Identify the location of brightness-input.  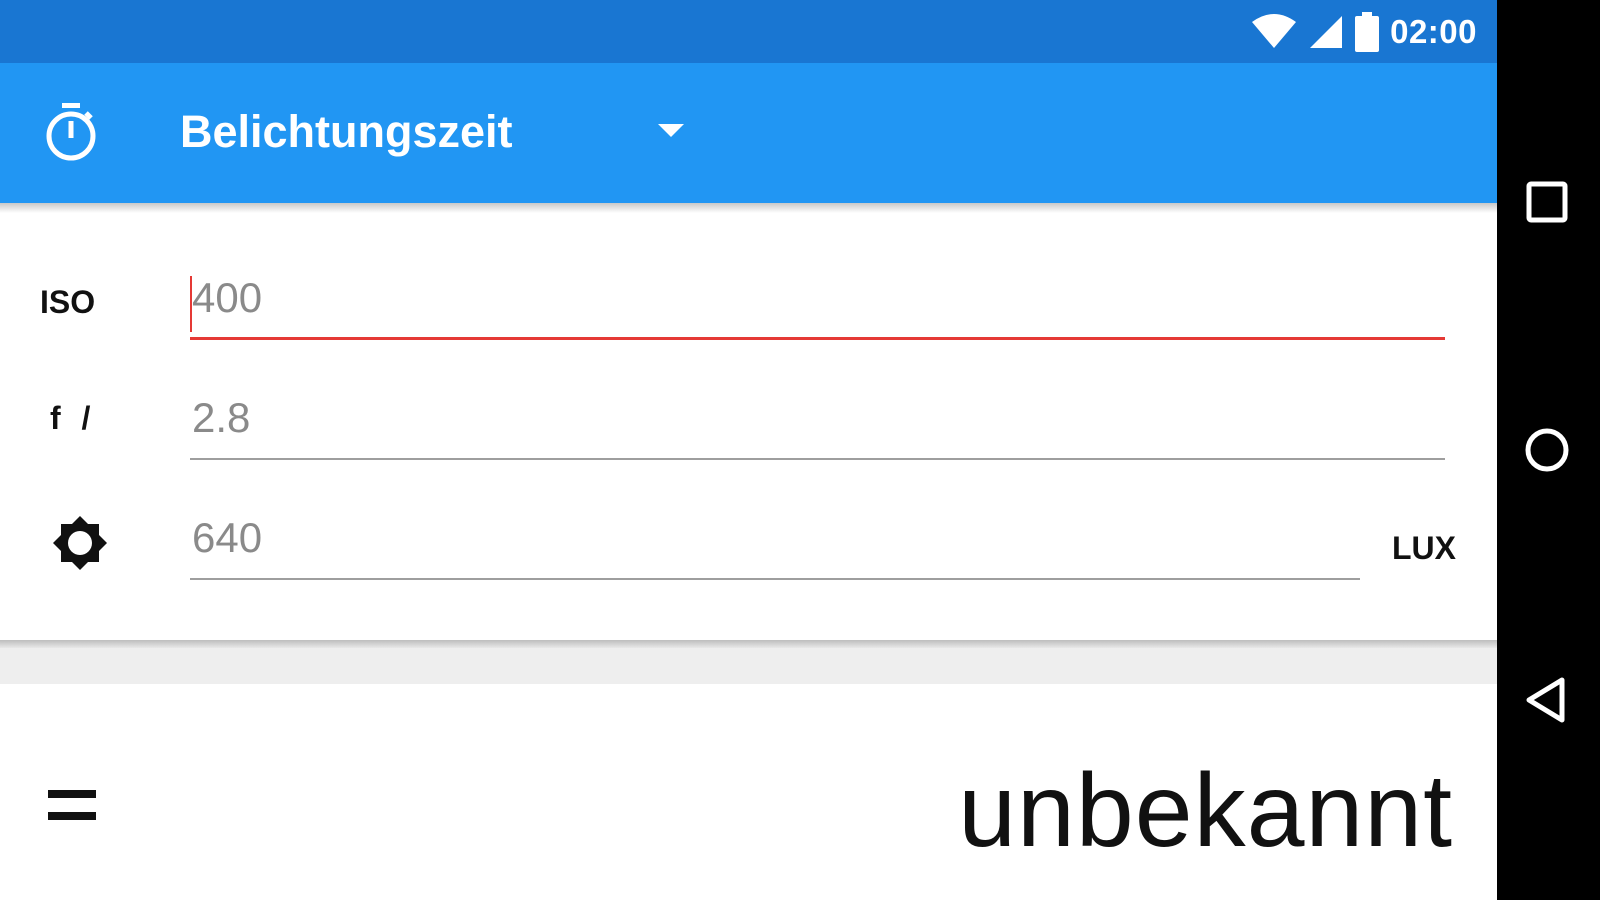
(776, 538).